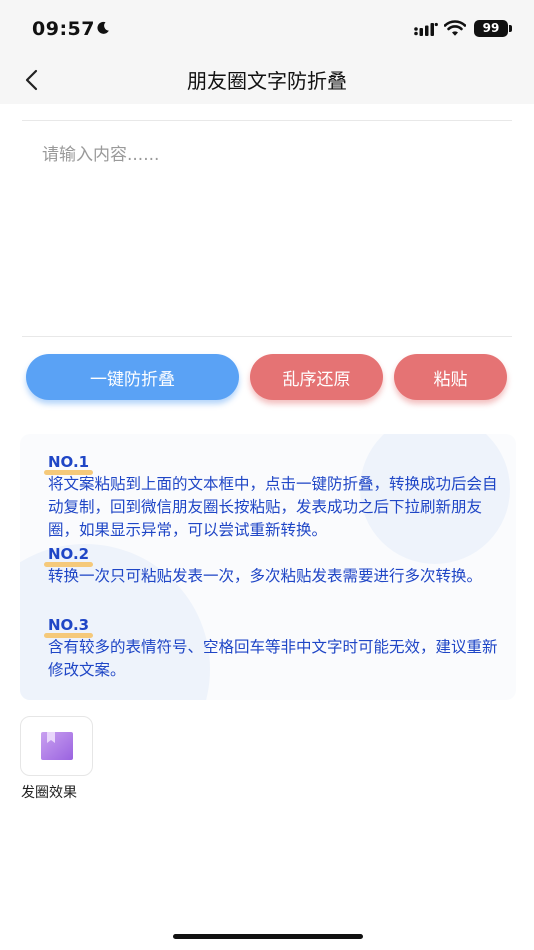 The height and width of the screenshot is (950, 534). Describe the element at coordinates (49, 793) in the screenshot. I see `effect-label: 发圈效果` at that location.